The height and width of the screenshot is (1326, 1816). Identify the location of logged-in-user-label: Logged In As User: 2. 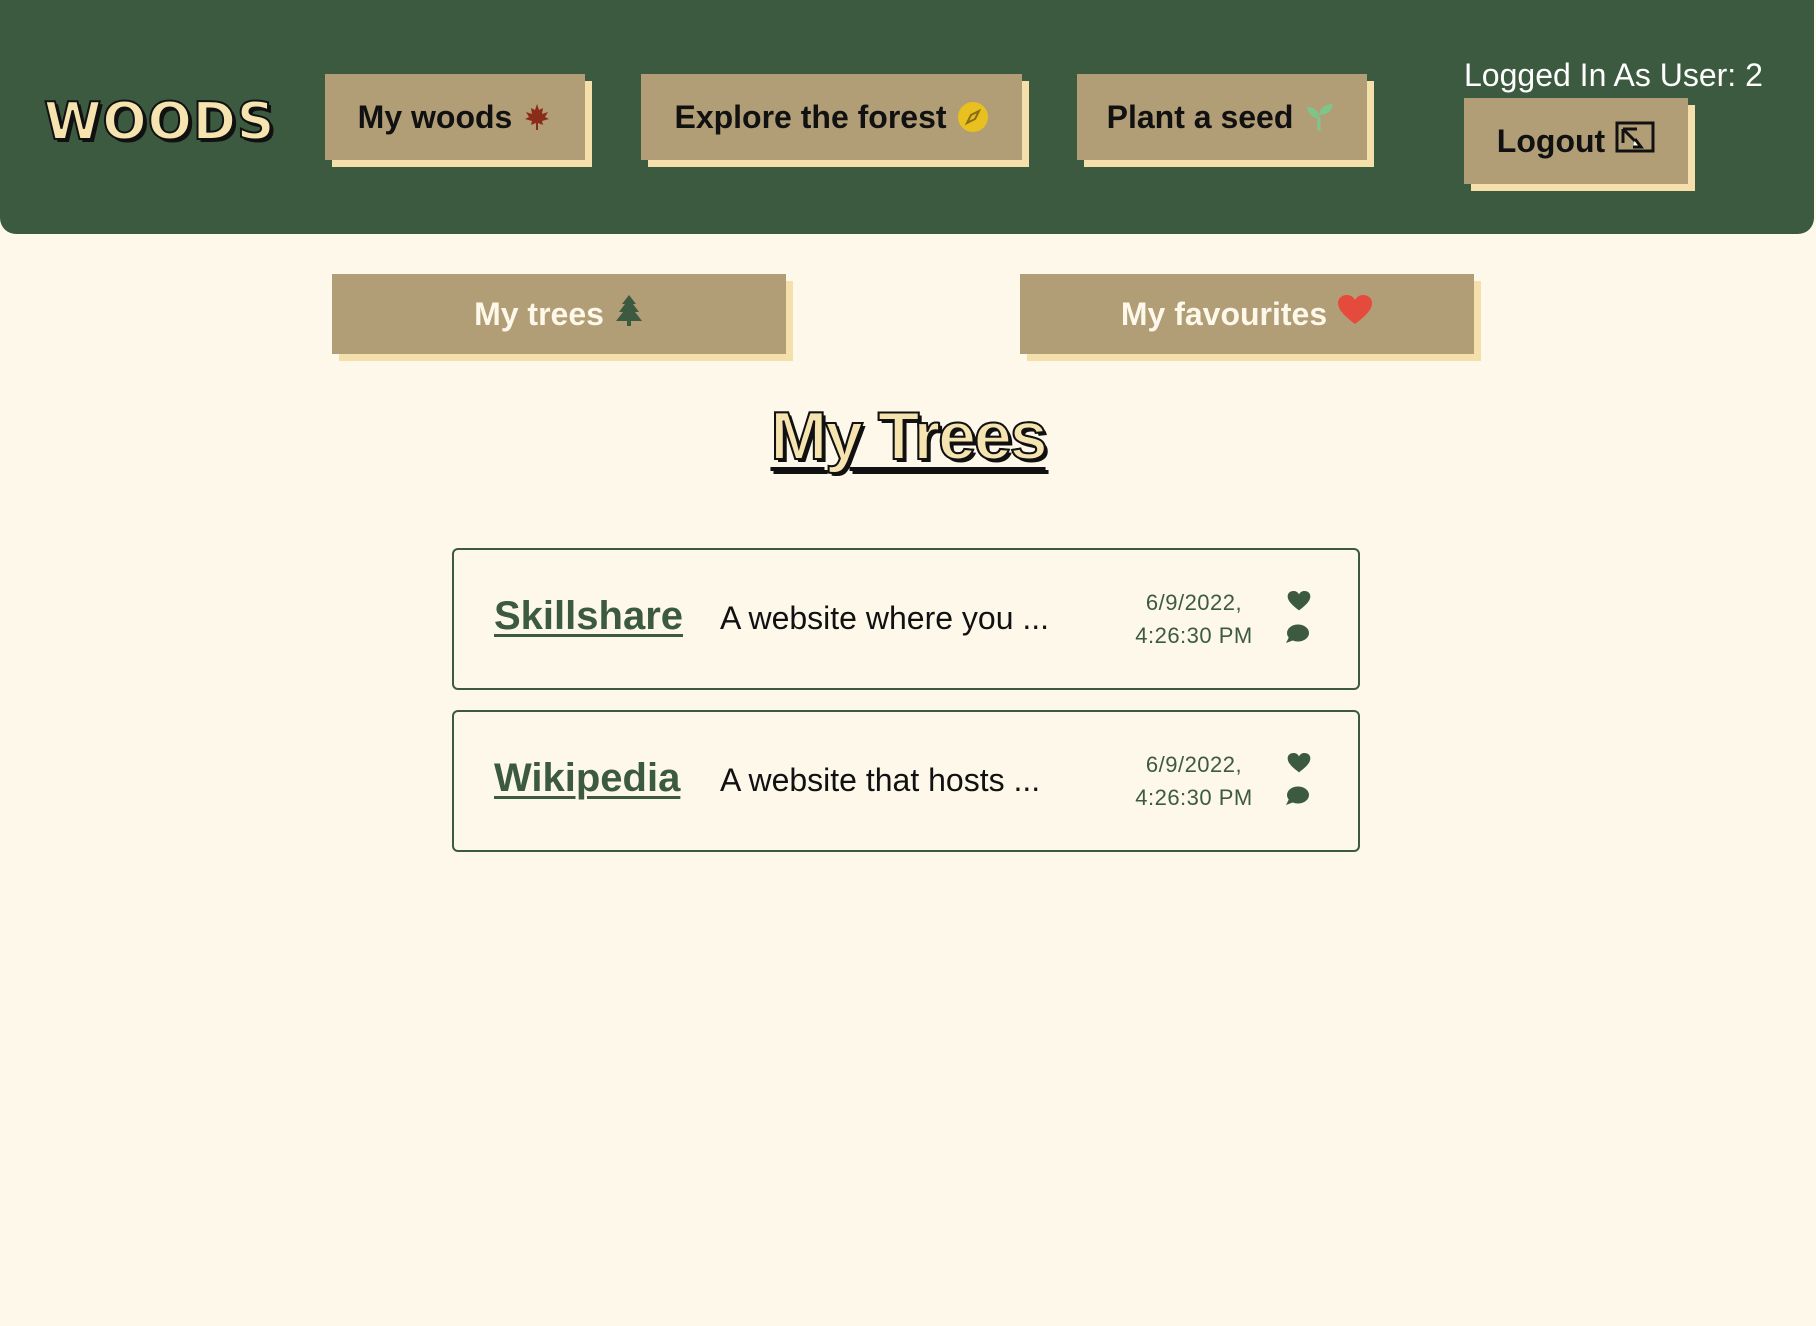
(1613, 75).